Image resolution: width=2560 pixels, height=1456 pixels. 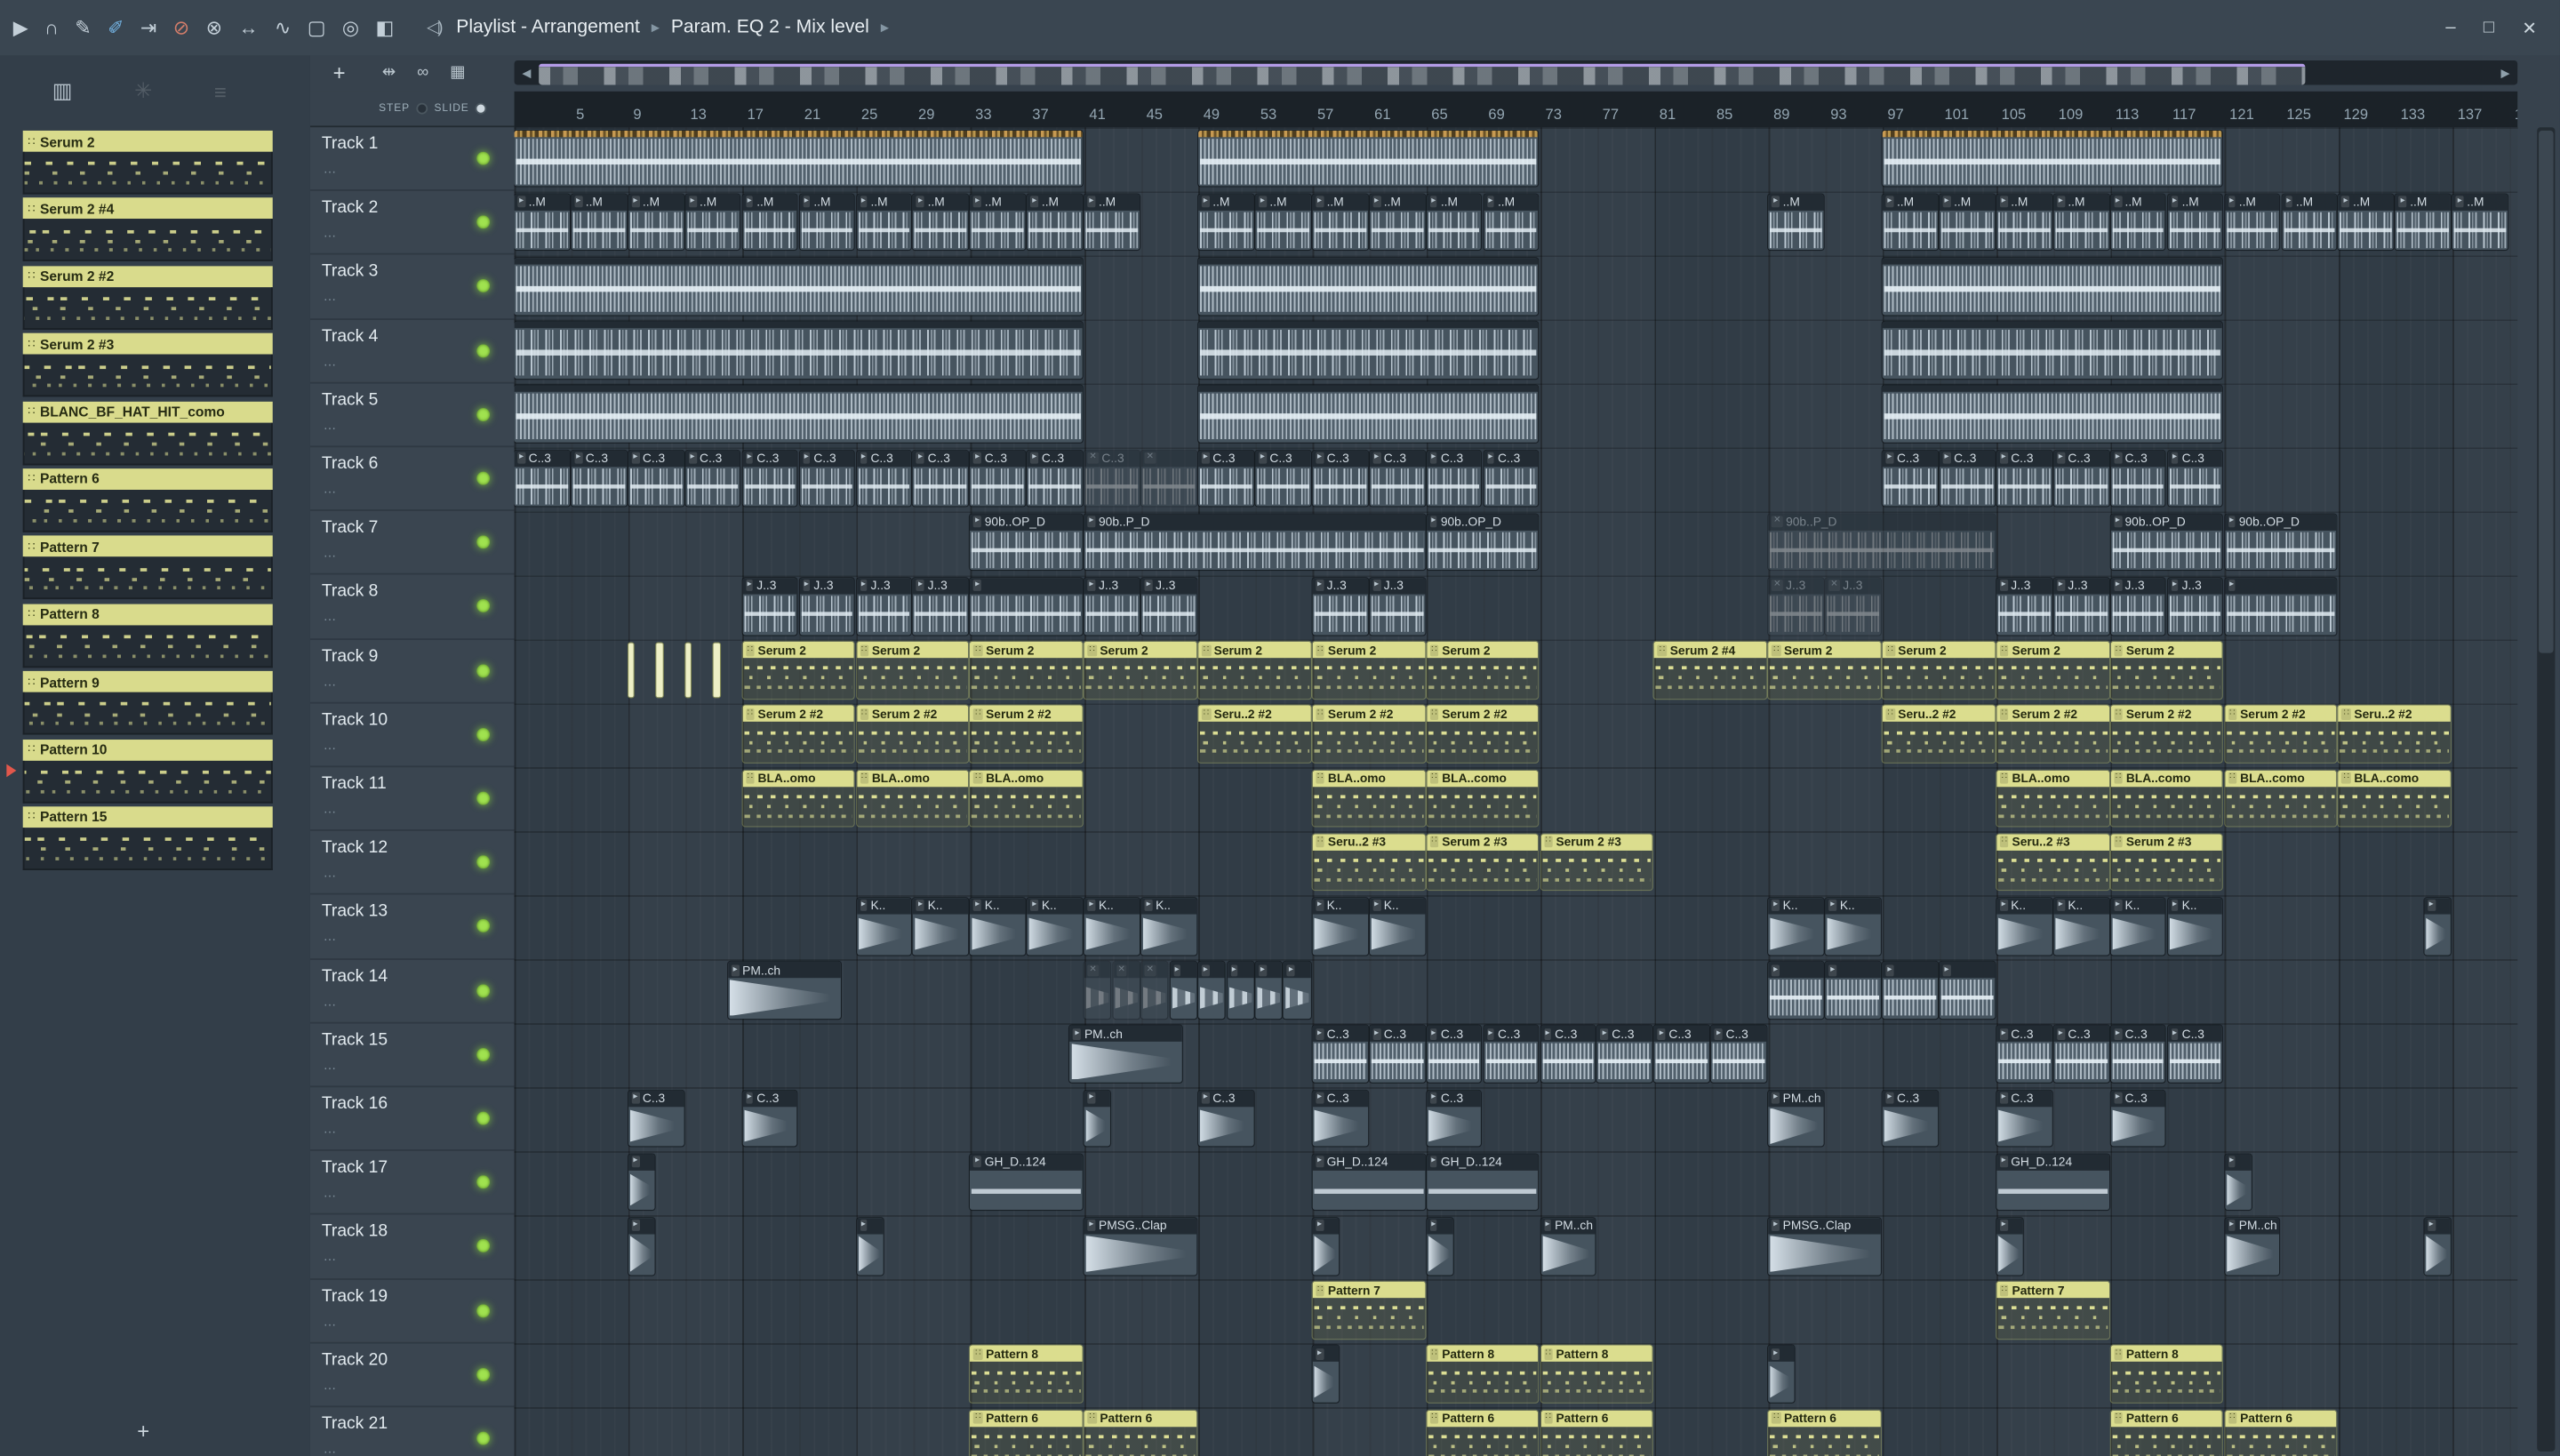 What do you see at coordinates (2052, 862) in the screenshot?
I see `pattern-clip: ∷ Seru..2 #3` at bounding box center [2052, 862].